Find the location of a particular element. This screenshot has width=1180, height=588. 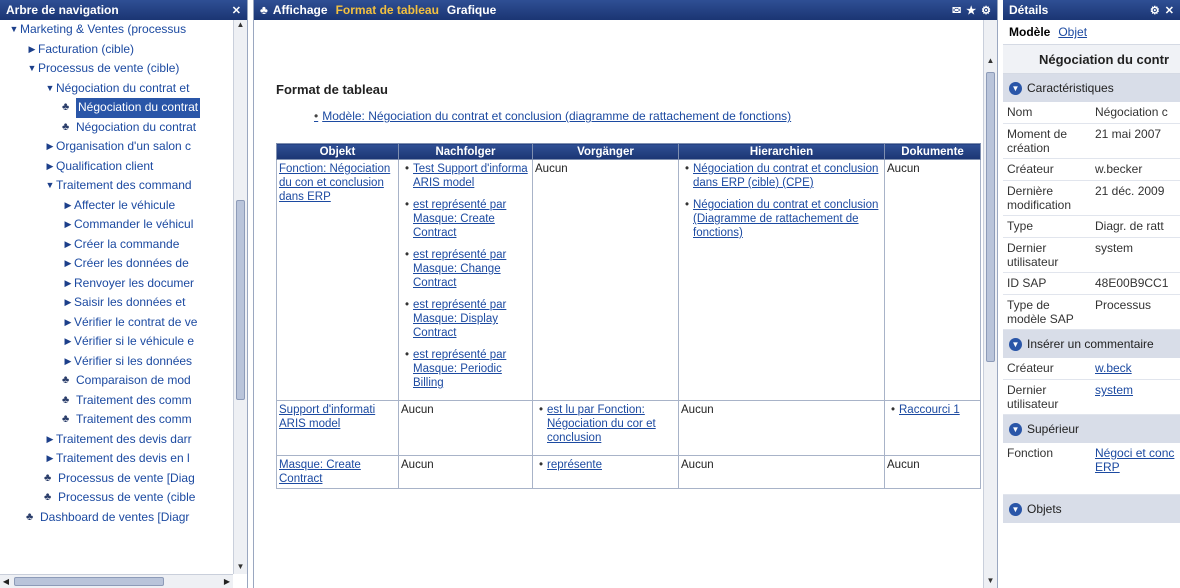

comment-list: Créateur w.beck Dernier utilisateur system is located at coordinates (1091, 386).